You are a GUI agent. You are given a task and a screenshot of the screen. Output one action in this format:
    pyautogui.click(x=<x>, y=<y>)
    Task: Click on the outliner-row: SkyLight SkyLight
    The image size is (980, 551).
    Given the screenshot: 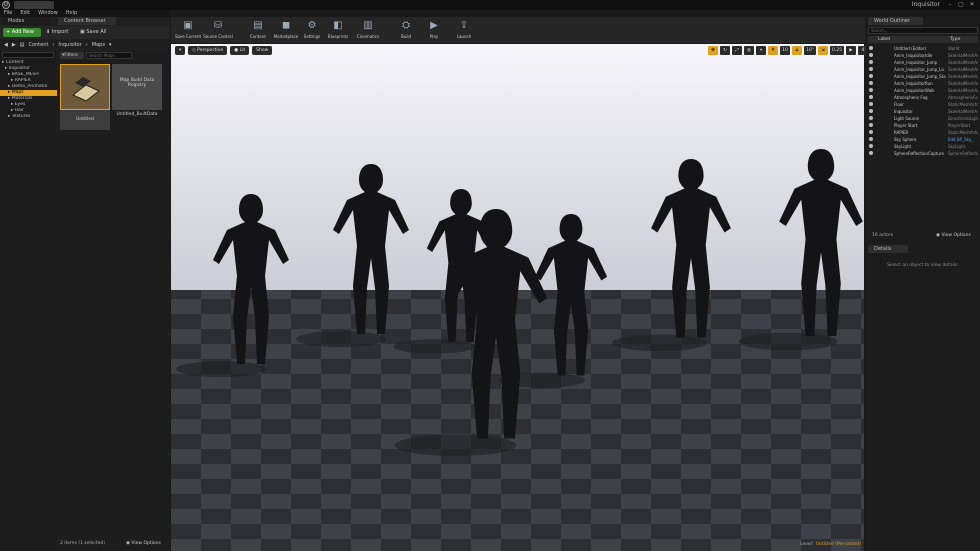 What is the action you would take?
    pyautogui.click(x=923, y=146)
    